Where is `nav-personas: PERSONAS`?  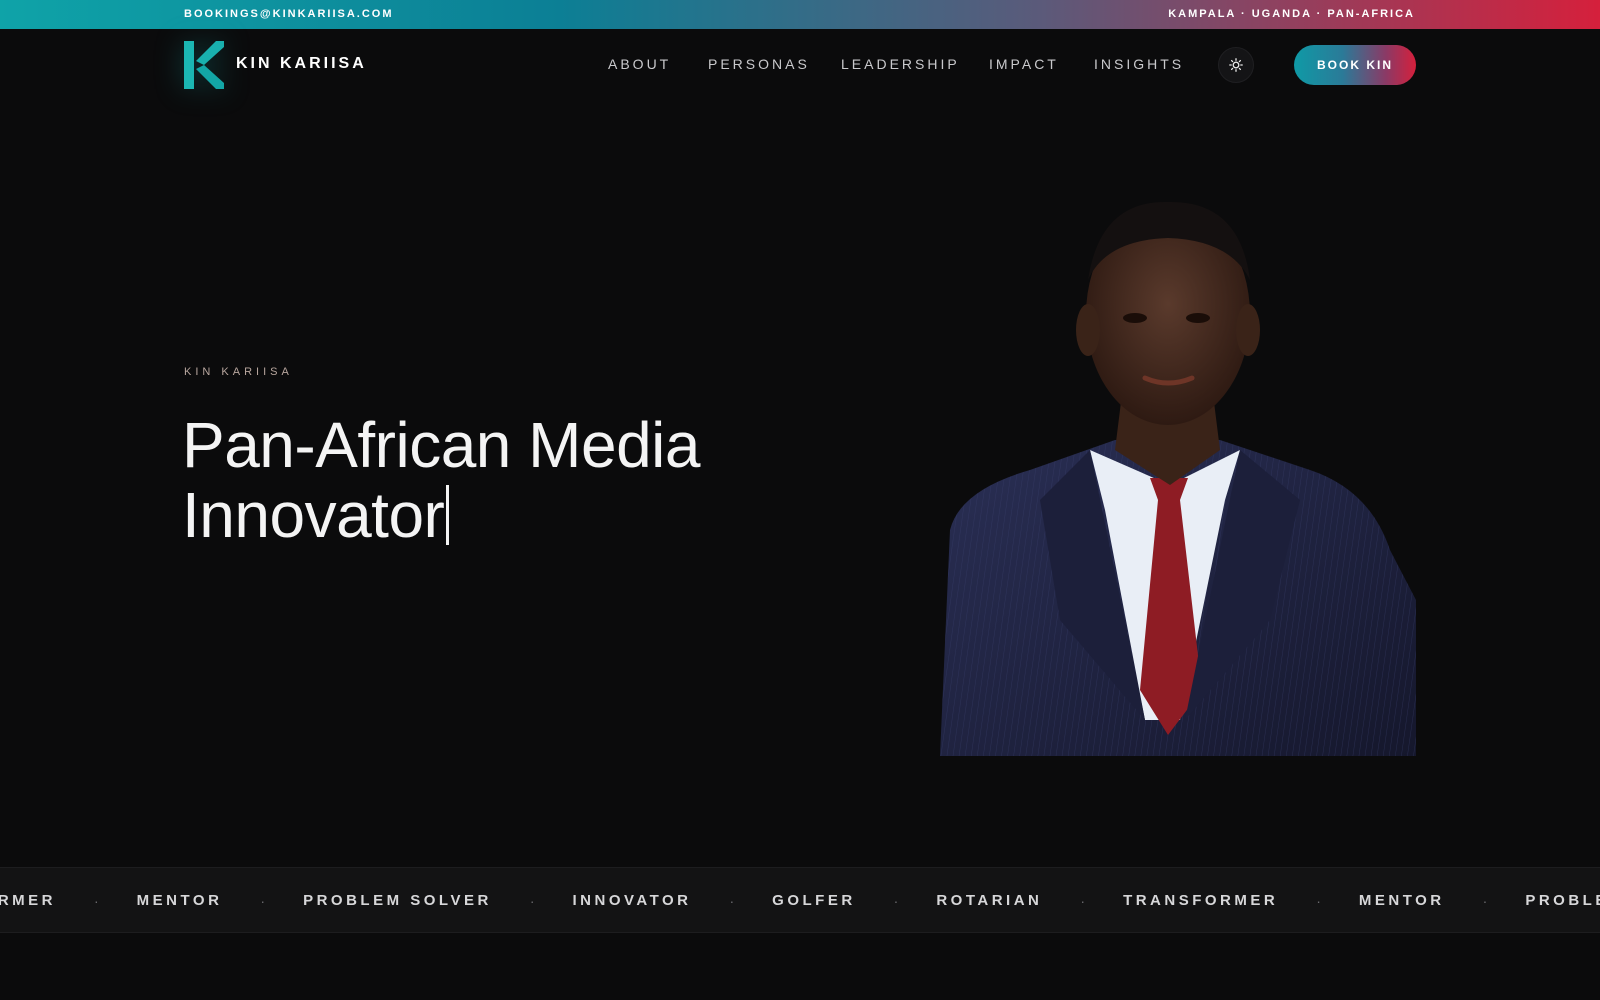 nav-personas: PERSONAS is located at coordinates (759, 64).